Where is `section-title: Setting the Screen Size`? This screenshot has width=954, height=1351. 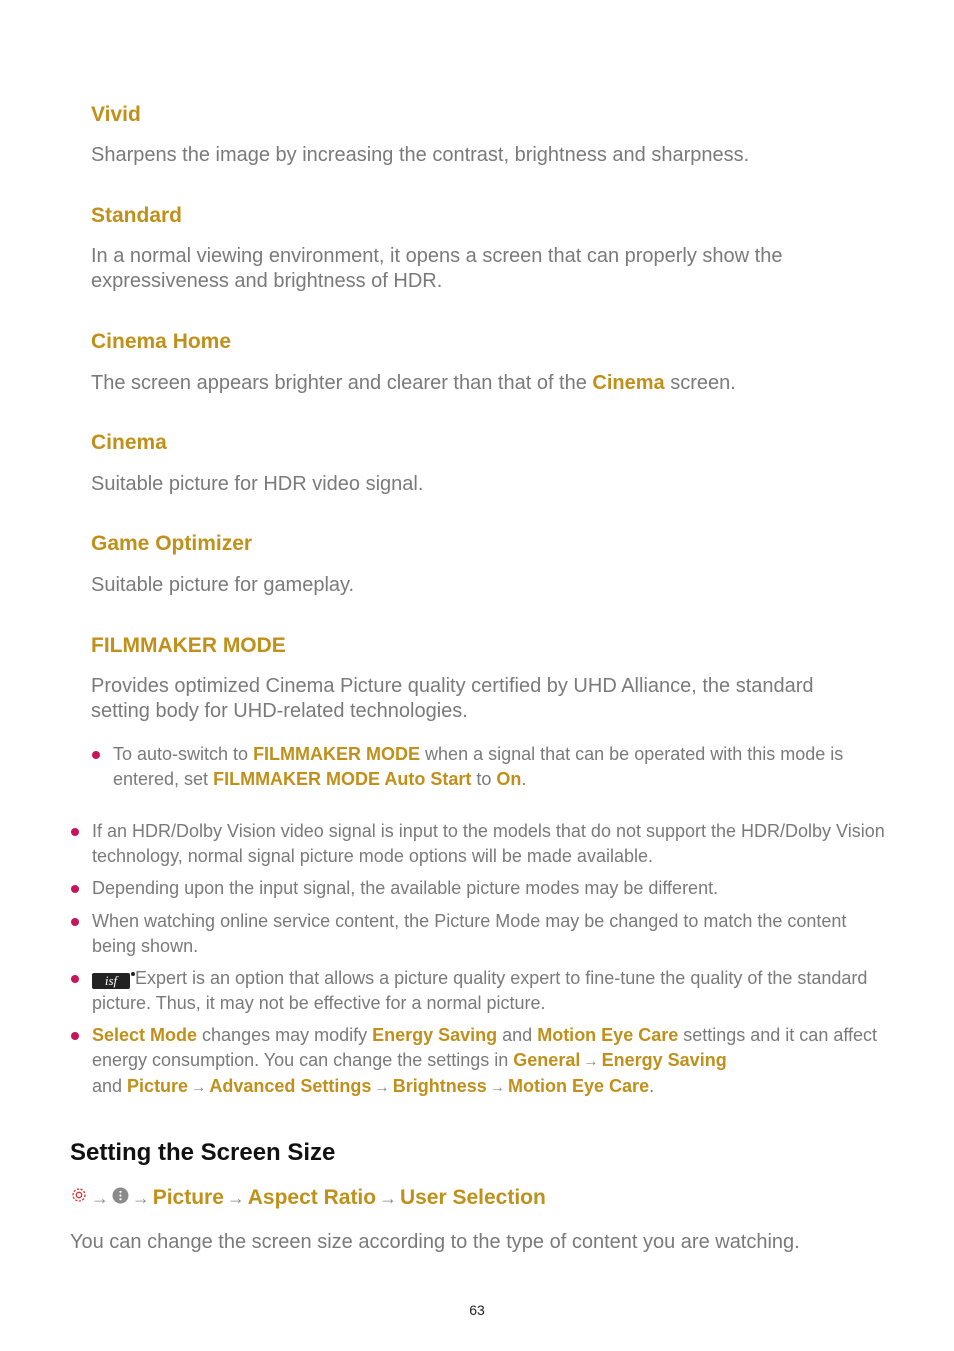 section-title: Setting the Screen Size is located at coordinates (203, 1152).